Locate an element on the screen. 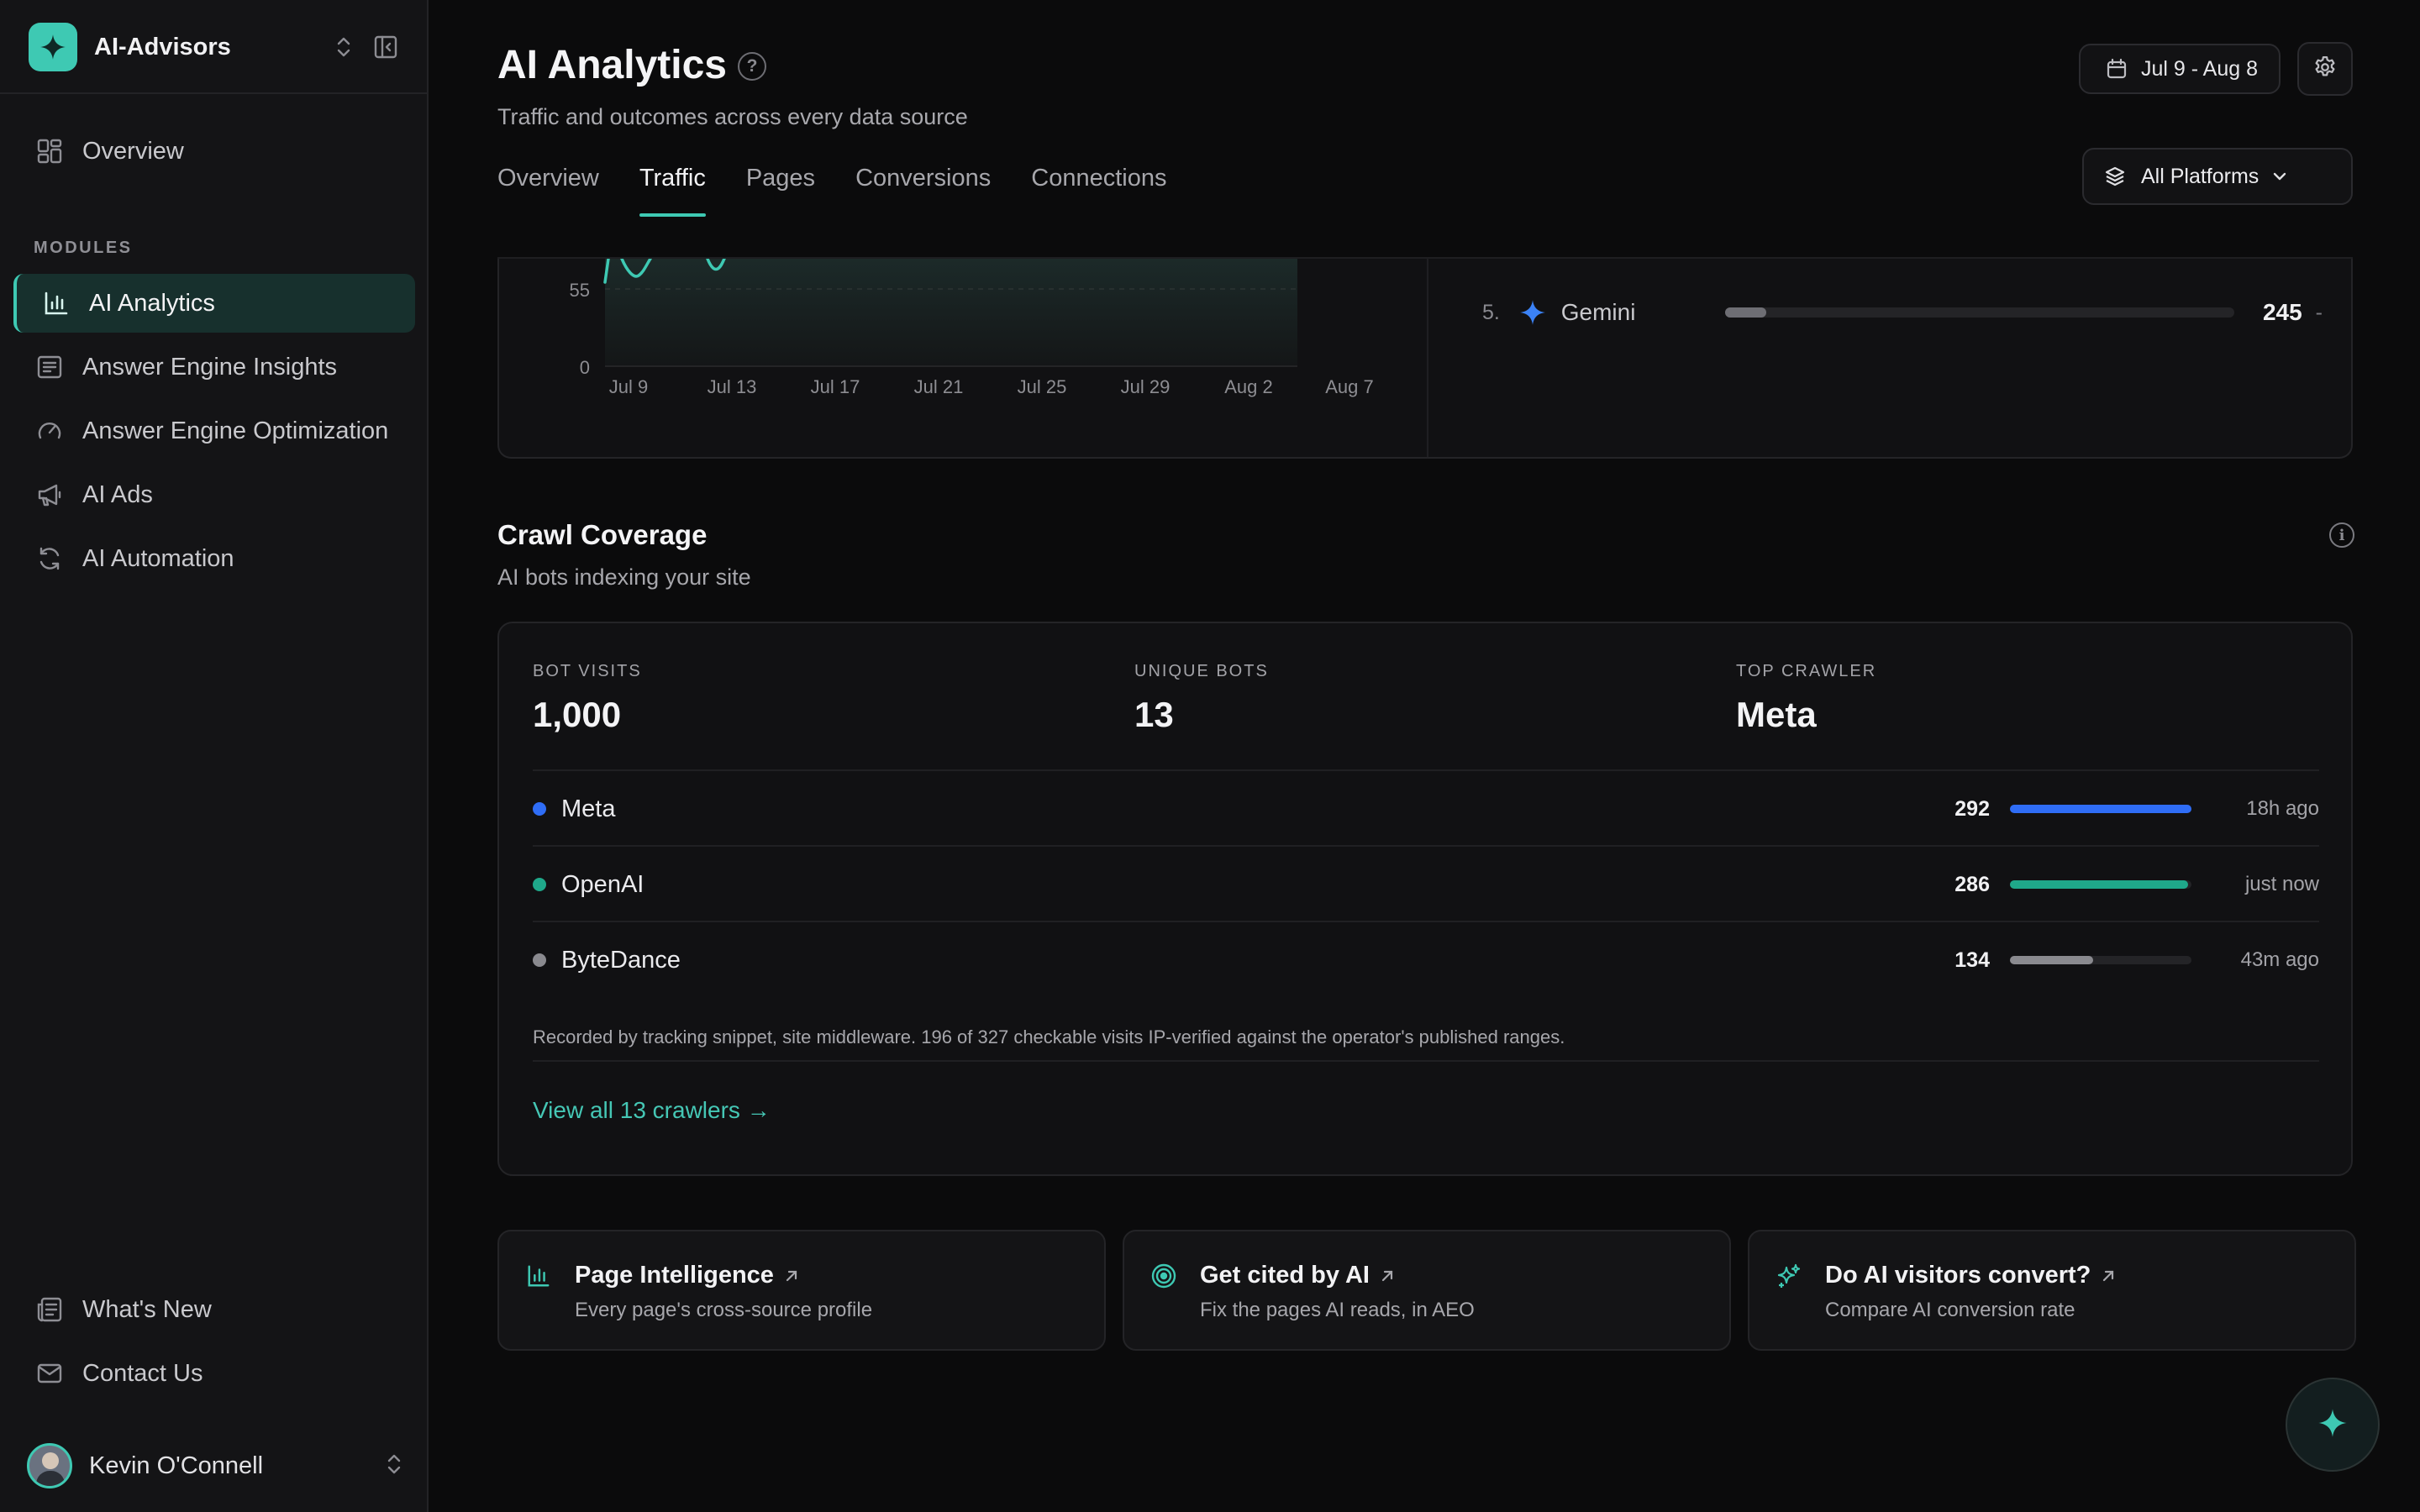 This screenshot has height=1512, width=2420. x-tick-label: Aug 2 is located at coordinates (1248, 386).